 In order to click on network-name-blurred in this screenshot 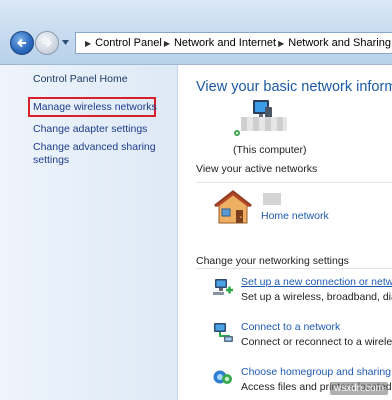, I will do `click(272, 199)`.